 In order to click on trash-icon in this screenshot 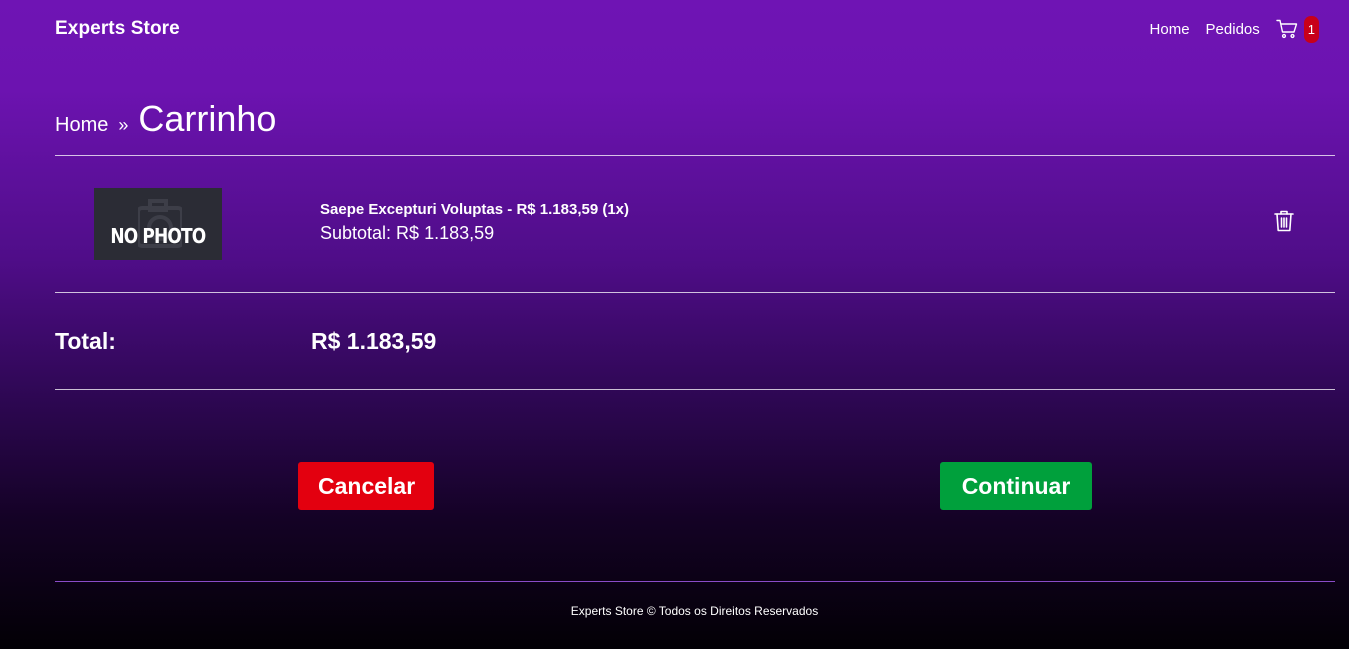, I will do `click(1284, 223)`.